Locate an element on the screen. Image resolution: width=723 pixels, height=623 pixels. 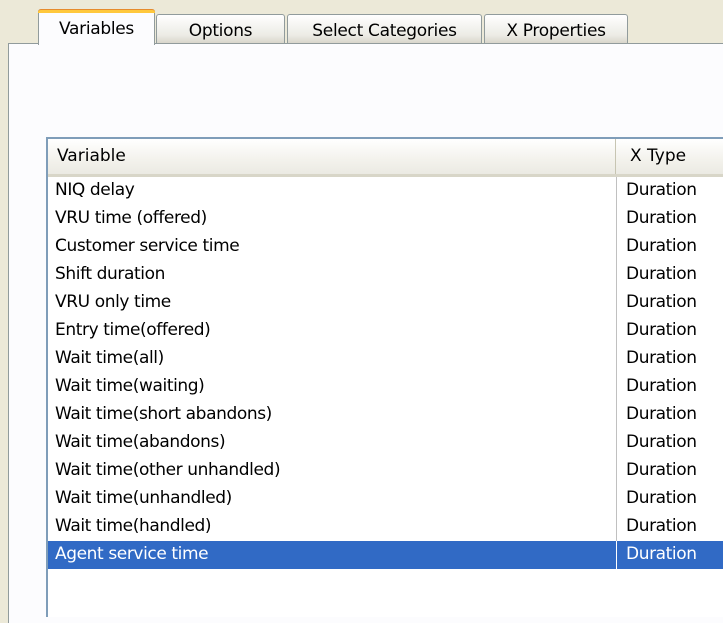
table-row: NIQ delay Duration is located at coordinates (385, 191).